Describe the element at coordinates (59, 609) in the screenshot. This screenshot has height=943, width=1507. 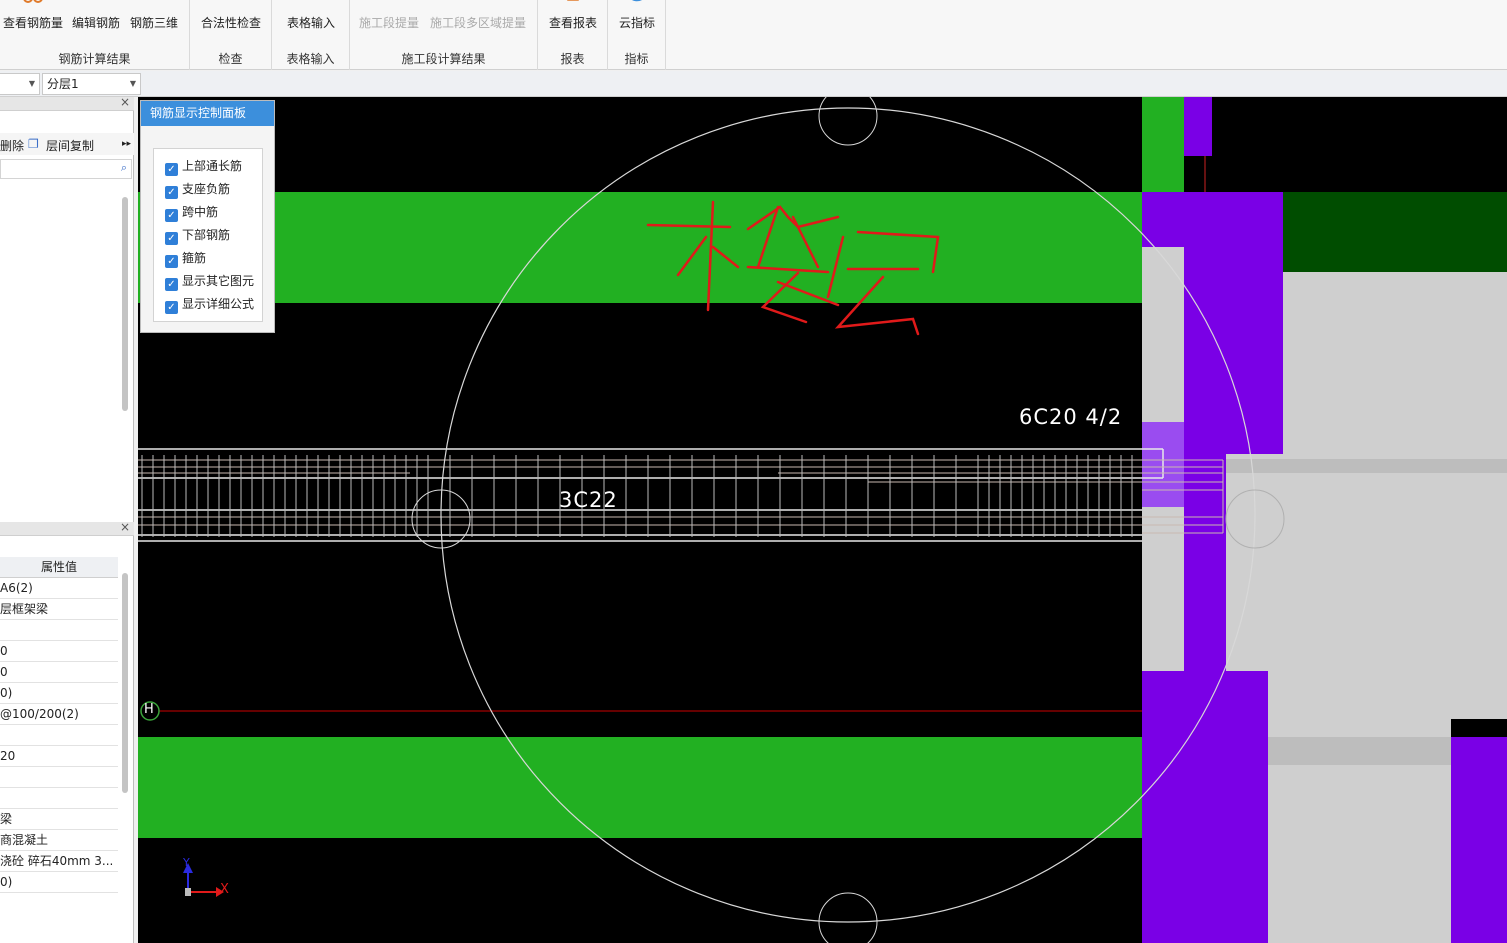
I see `property-row: 层框架梁` at that location.